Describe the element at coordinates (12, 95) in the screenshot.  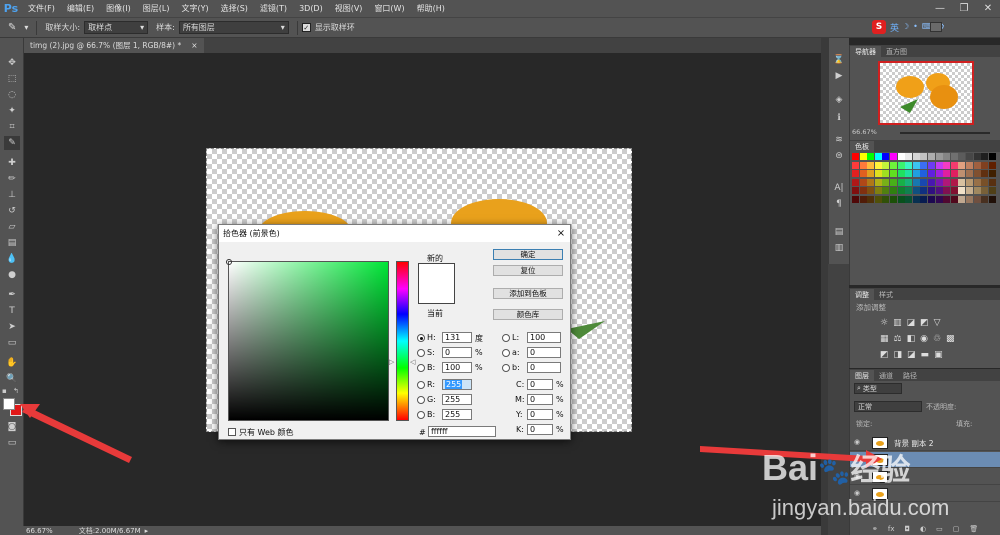
I see `lasso-tool-icon: ◌` at that location.